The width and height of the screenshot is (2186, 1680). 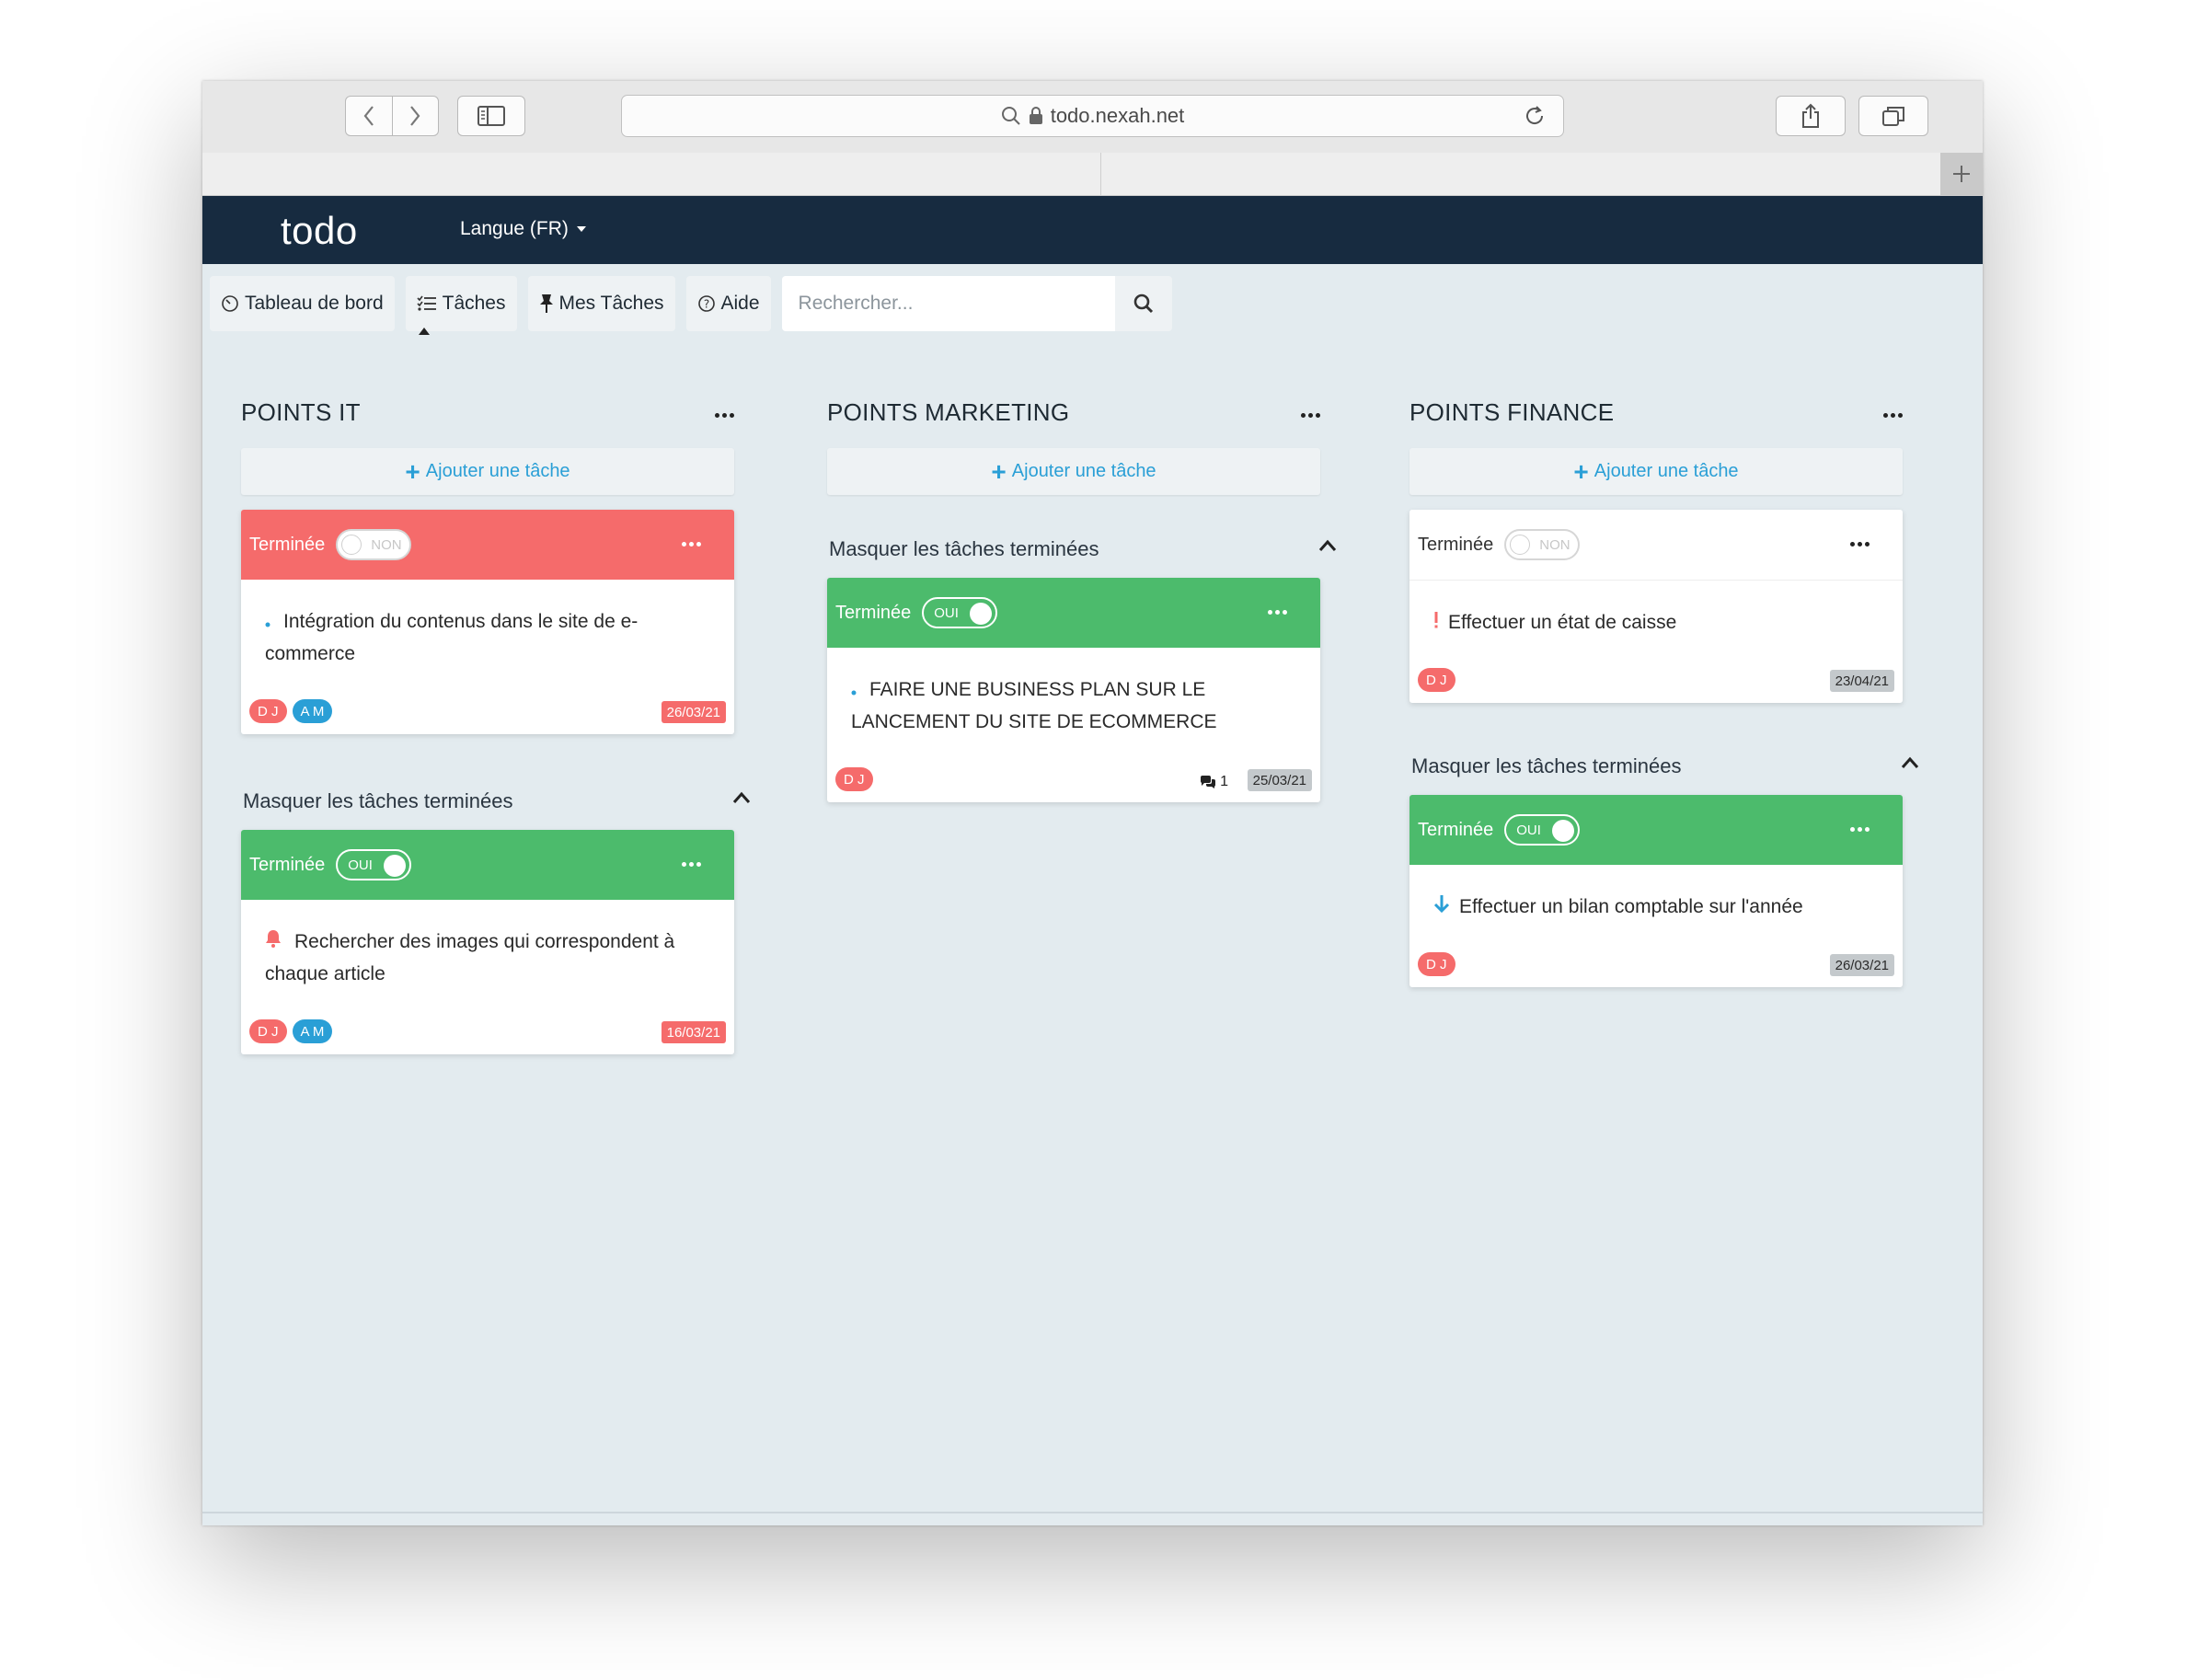 I want to click on sidebar-icon, so click(x=491, y=116).